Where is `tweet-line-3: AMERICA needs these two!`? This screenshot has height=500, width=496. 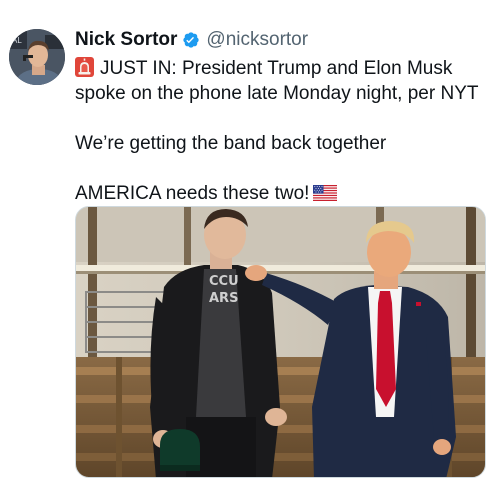
tweet-line-3: AMERICA needs these two! is located at coordinates (280, 193).